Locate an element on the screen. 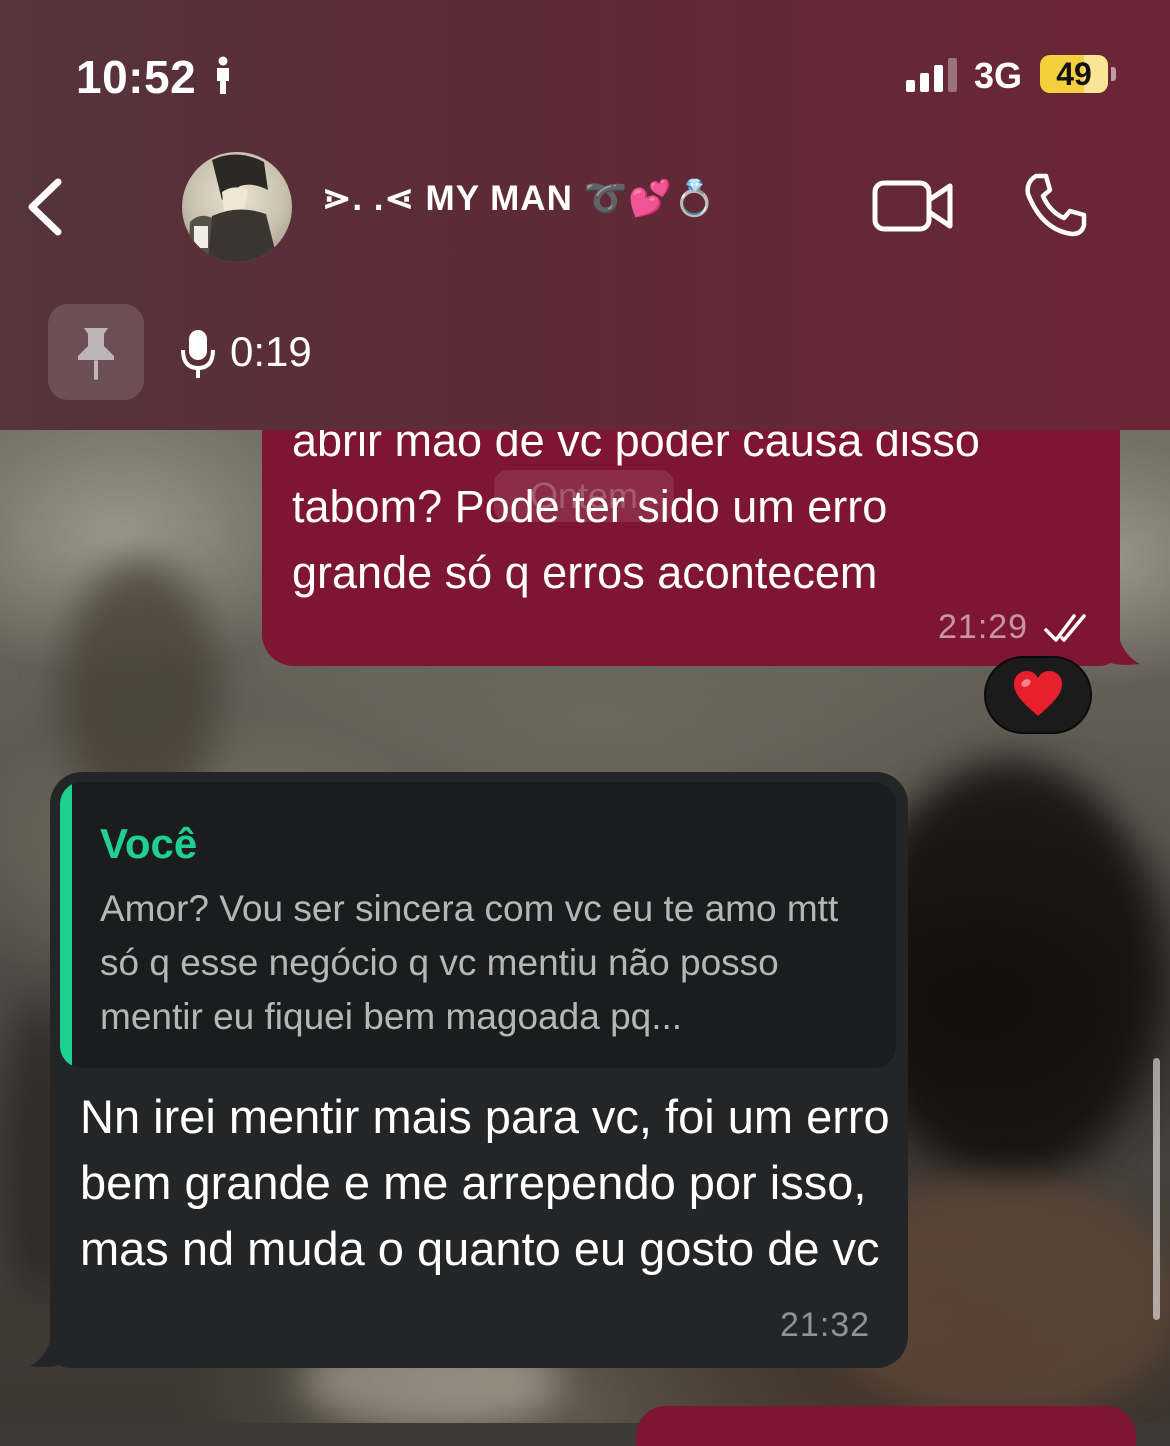 The width and height of the screenshot is (1170, 1446). pin-icon is located at coordinates (96, 354).